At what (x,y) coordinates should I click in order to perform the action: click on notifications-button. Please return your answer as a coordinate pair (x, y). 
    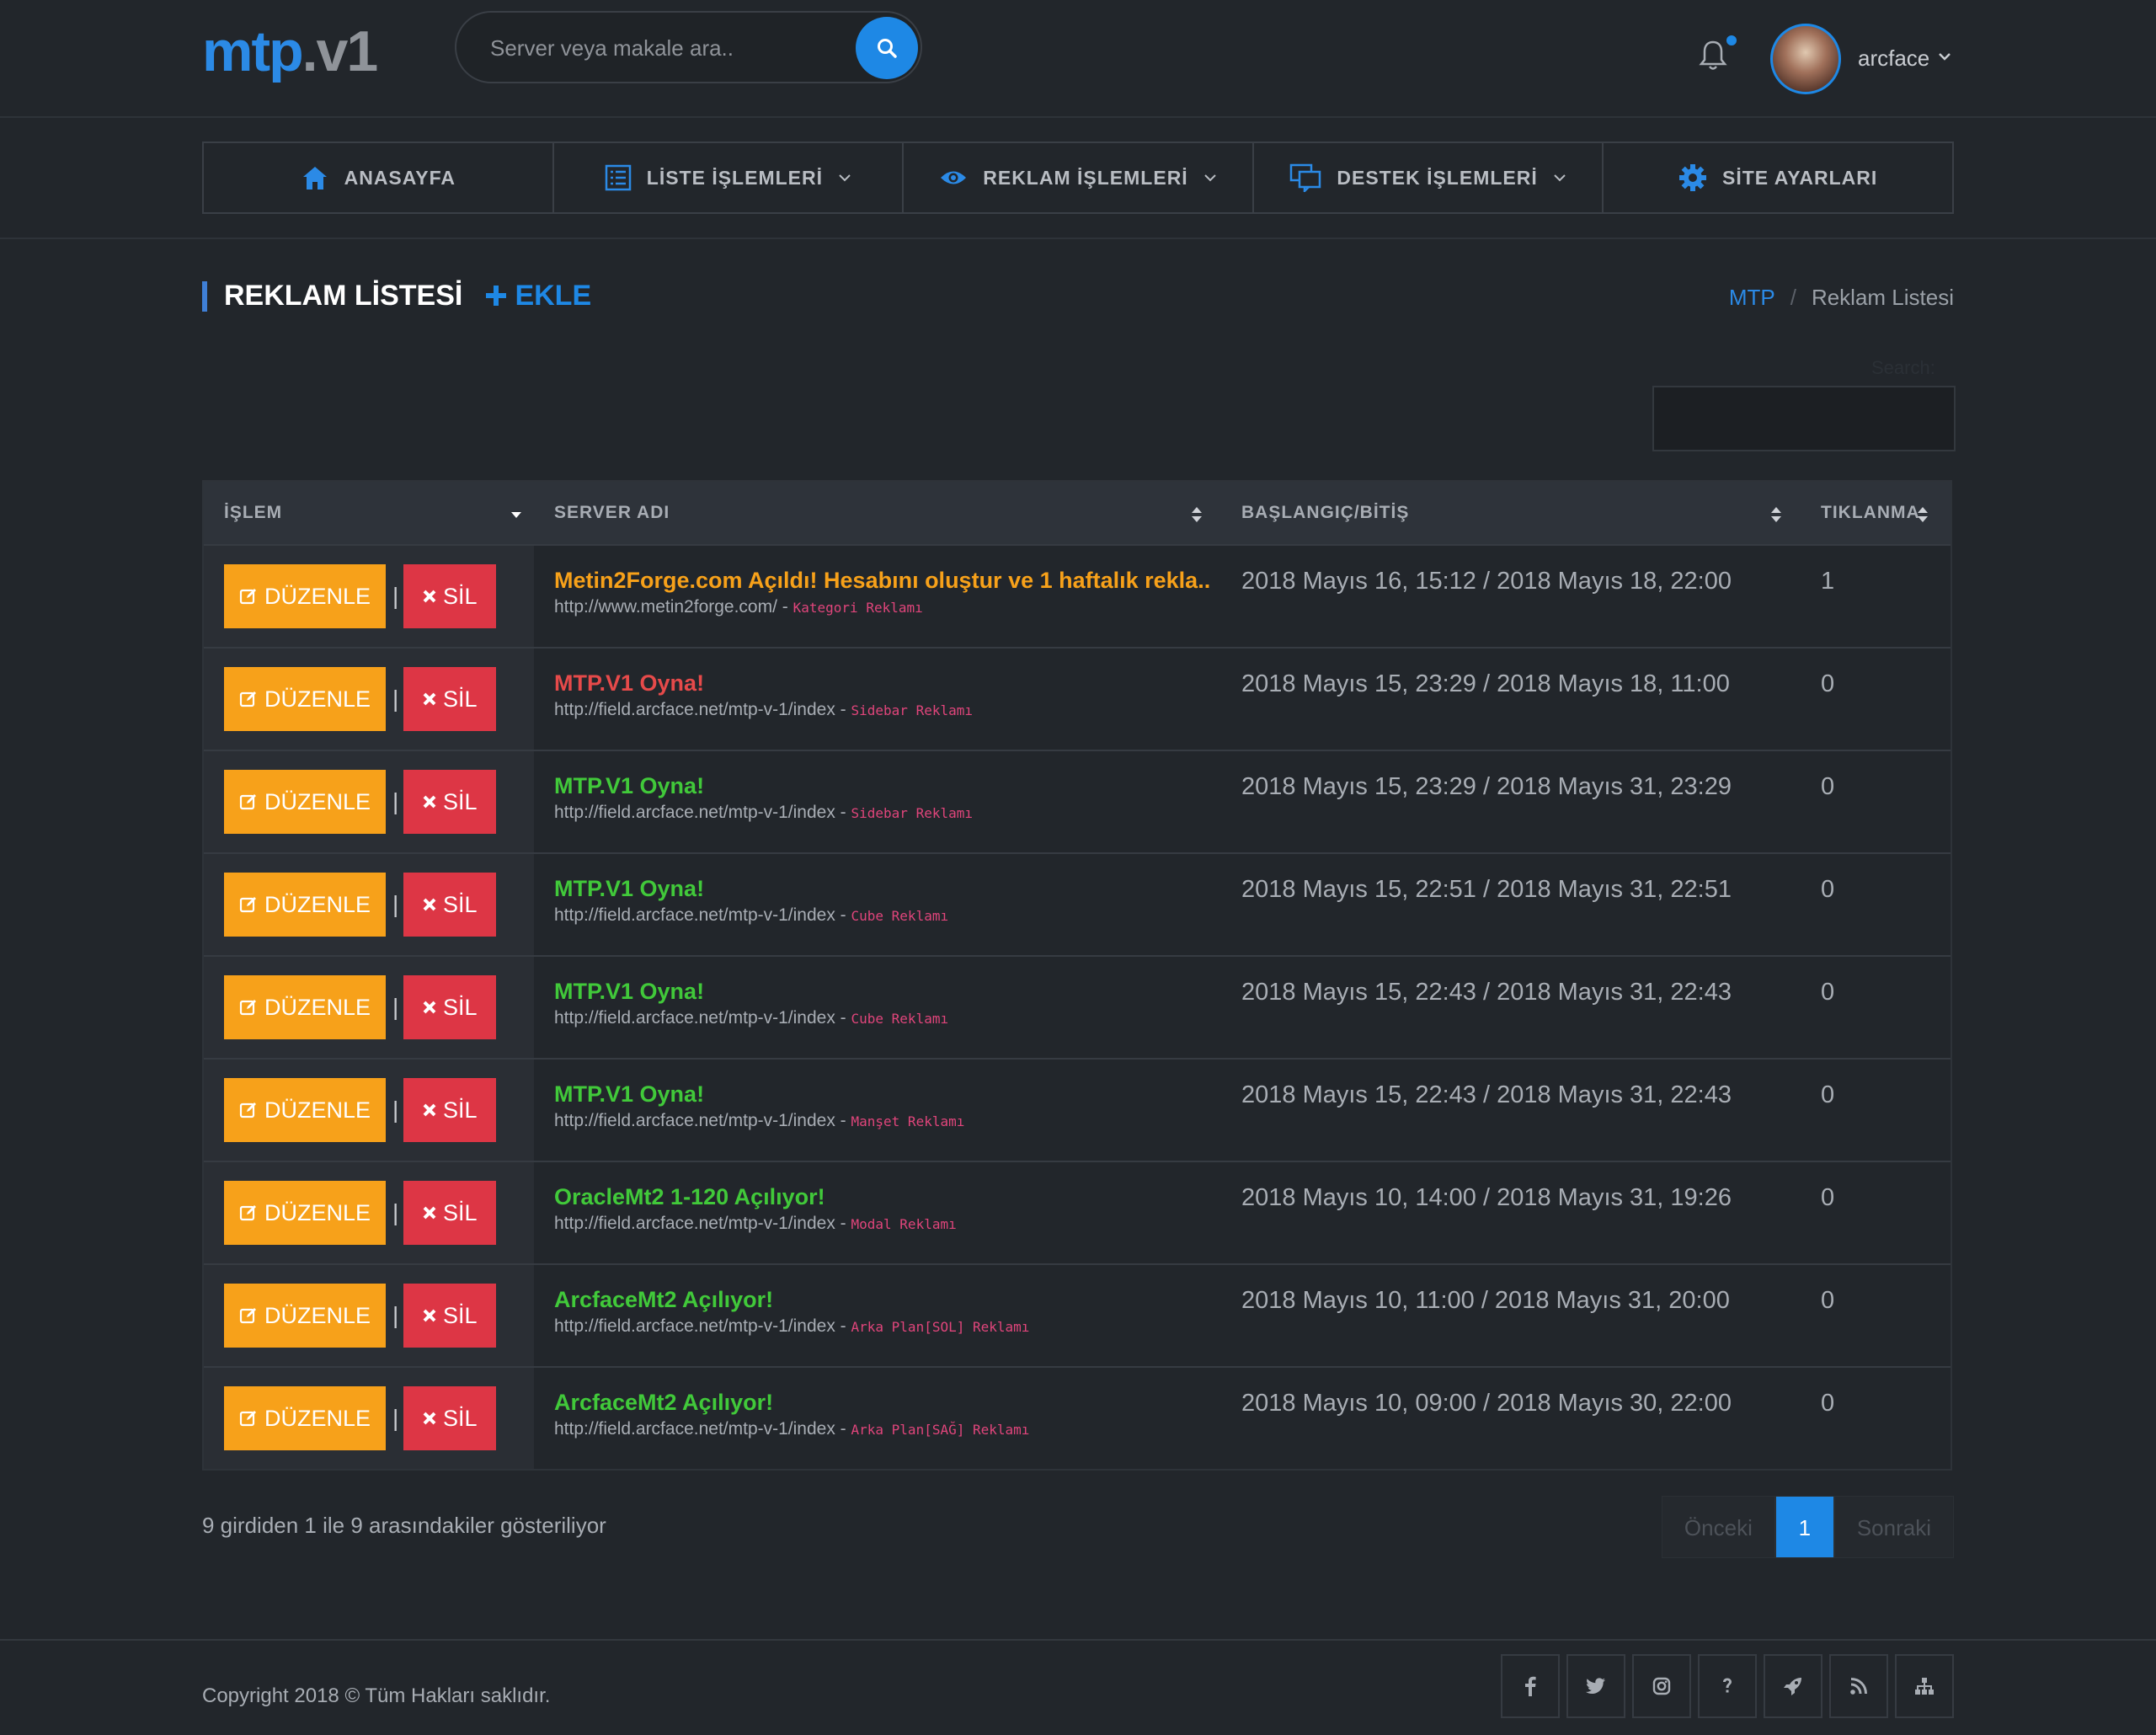
    Looking at the image, I should click on (1713, 58).